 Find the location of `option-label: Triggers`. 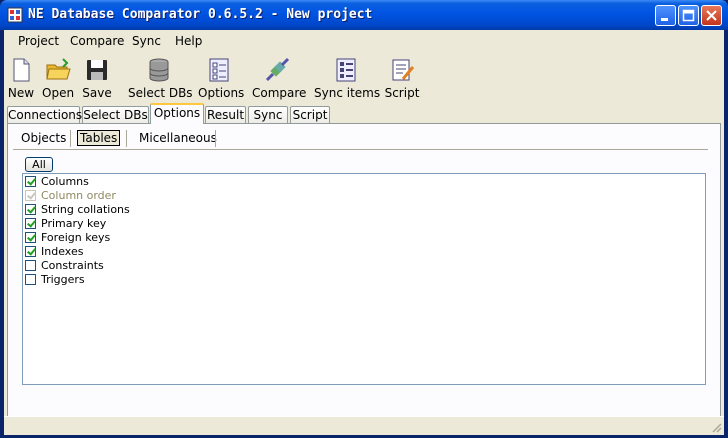

option-label: Triggers is located at coordinates (63, 279).